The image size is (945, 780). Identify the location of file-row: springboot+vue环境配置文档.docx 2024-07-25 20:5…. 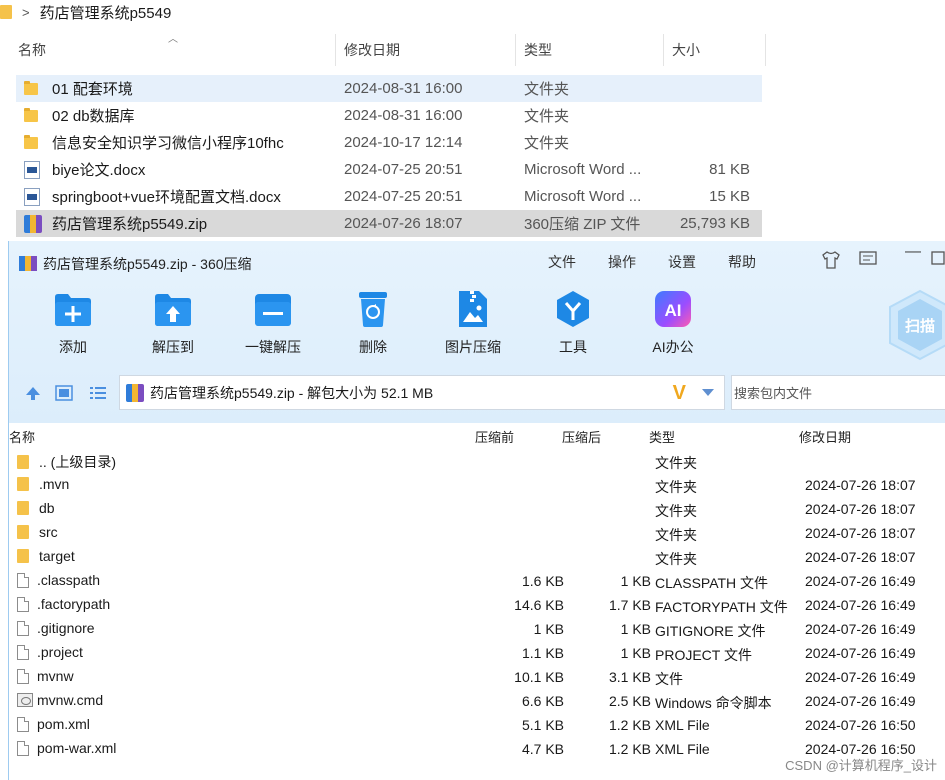
(389, 196).